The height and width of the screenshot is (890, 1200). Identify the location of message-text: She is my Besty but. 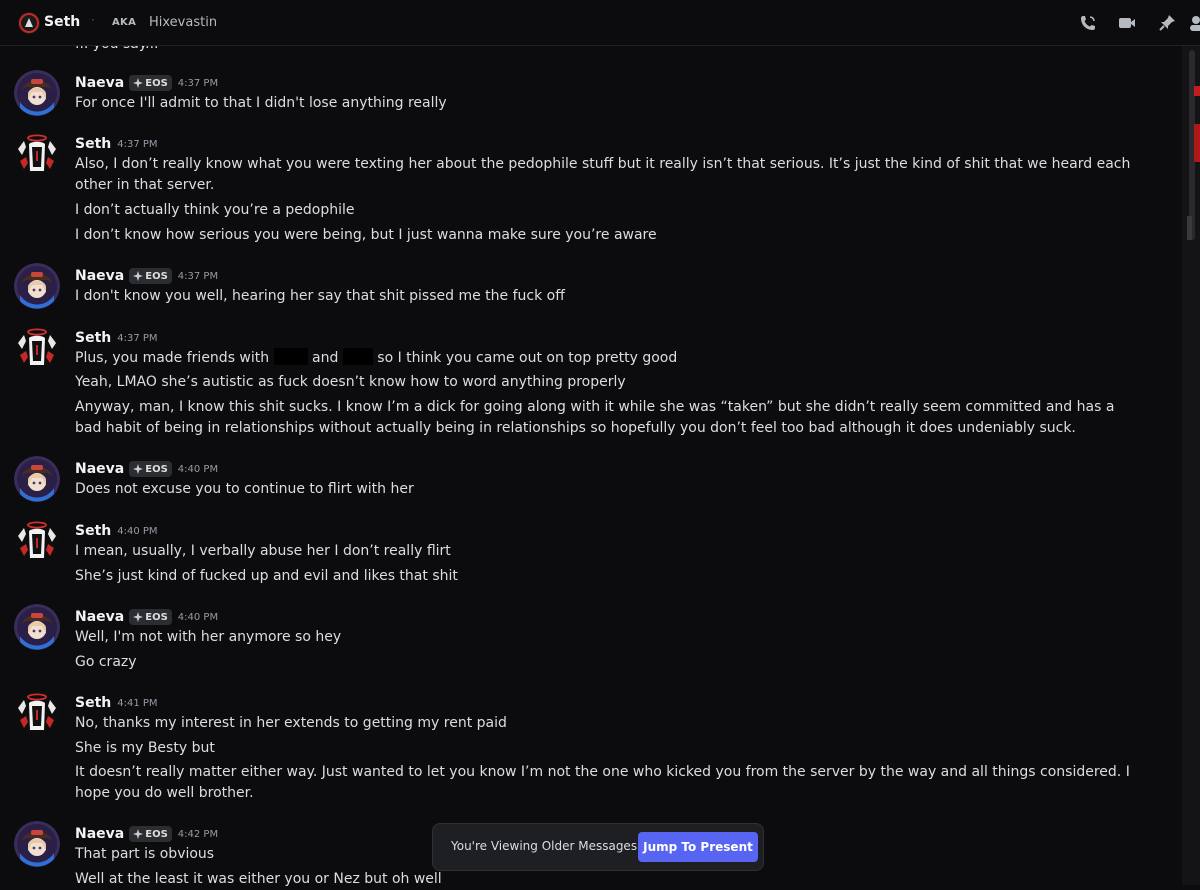
(145, 748).